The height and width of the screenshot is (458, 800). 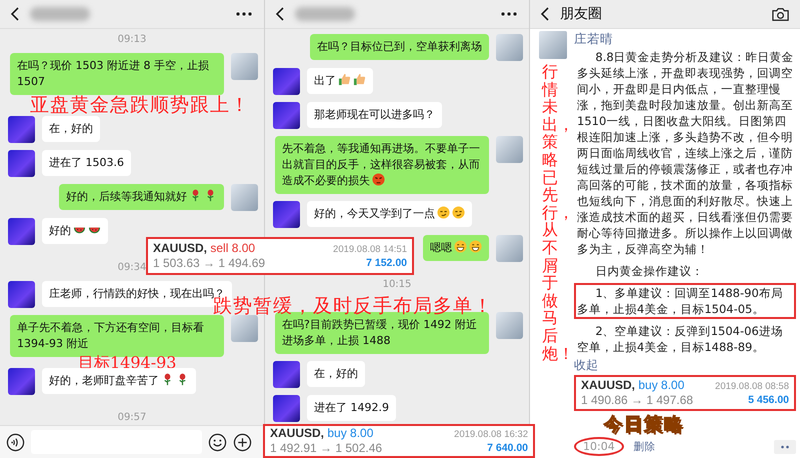 I want to click on trade-card: XAUUSD, buy 8.00 1 492.91 → 1 502.46 2019.08.08 16:32 7 640.00, so click(x=399, y=441).